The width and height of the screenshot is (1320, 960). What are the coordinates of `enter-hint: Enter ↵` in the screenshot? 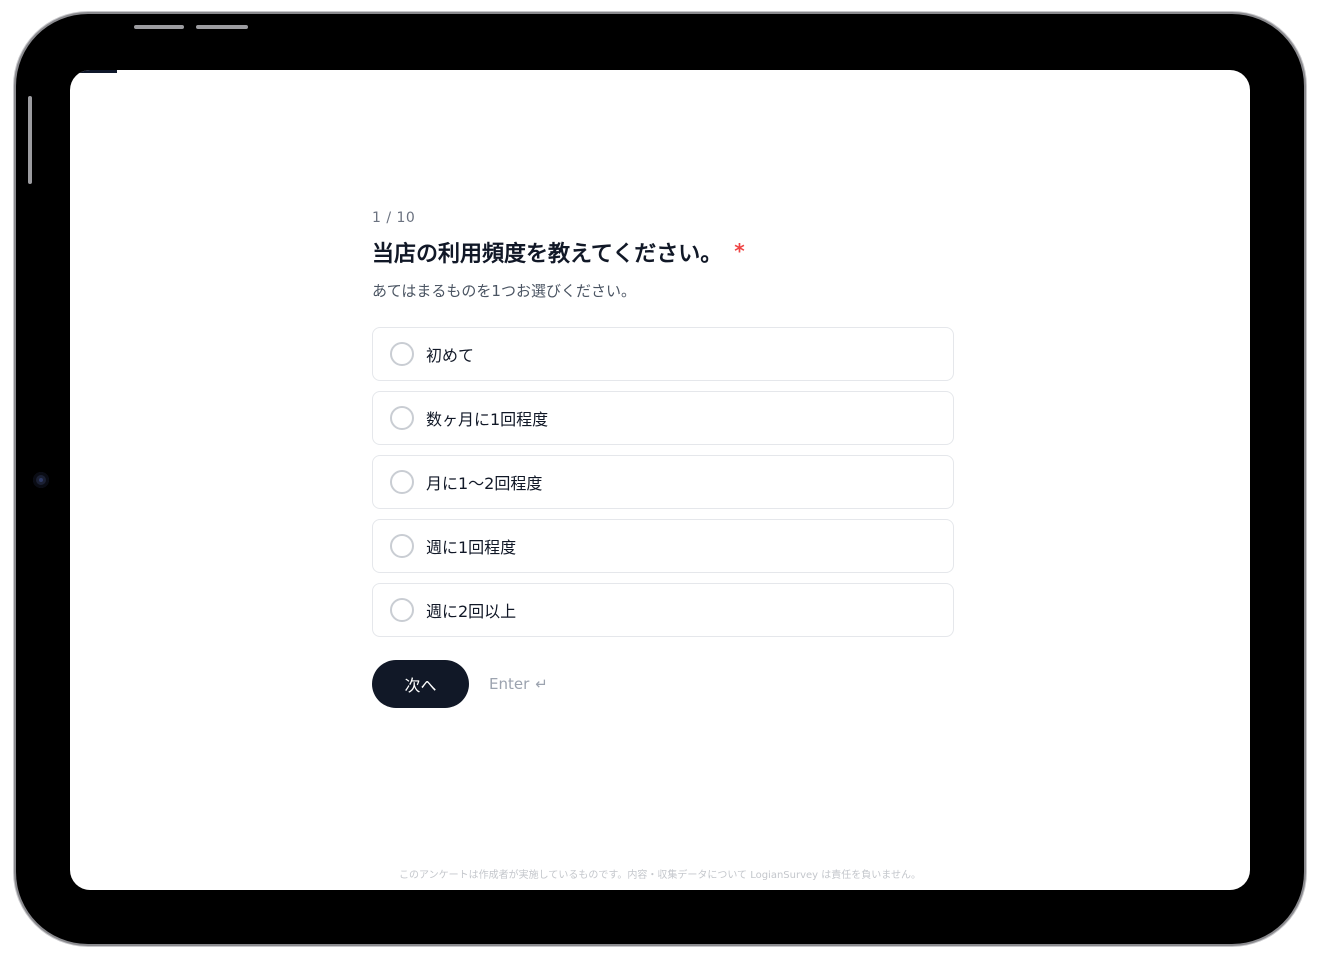 It's located at (518, 684).